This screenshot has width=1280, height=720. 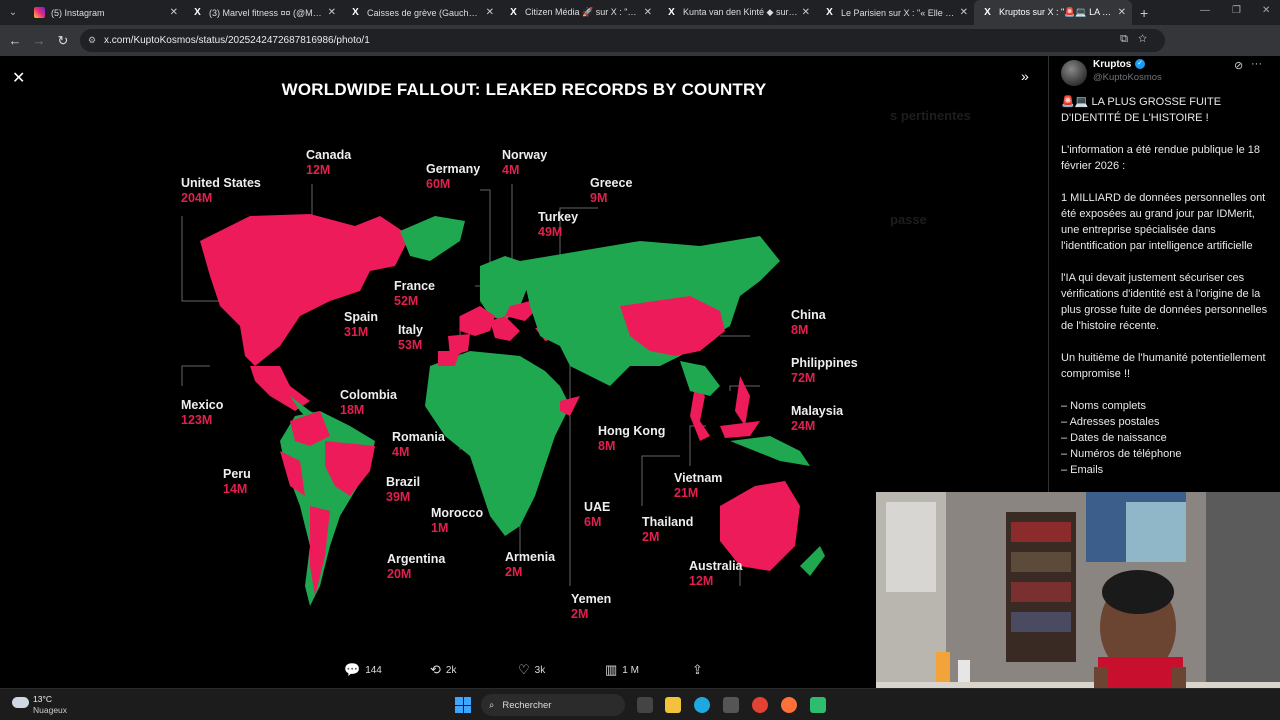 What do you see at coordinates (202, 412) in the screenshot?
I see `country-label: Mexico 123M` at bounding box center [202, 412].